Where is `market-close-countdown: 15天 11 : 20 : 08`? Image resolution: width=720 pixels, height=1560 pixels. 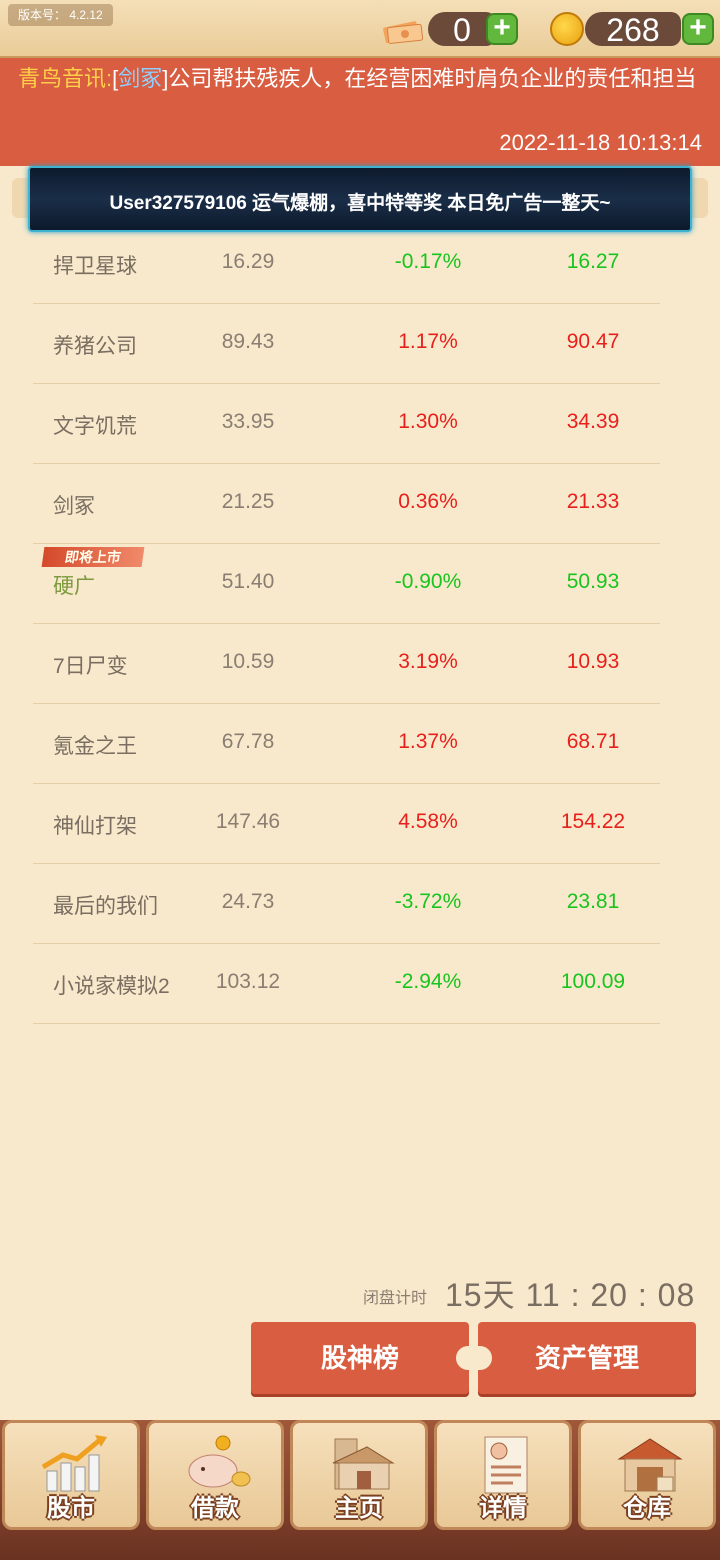 market-close-countdown: 15天 11 : 20 : 08 is located at coordinates (570, 1295).